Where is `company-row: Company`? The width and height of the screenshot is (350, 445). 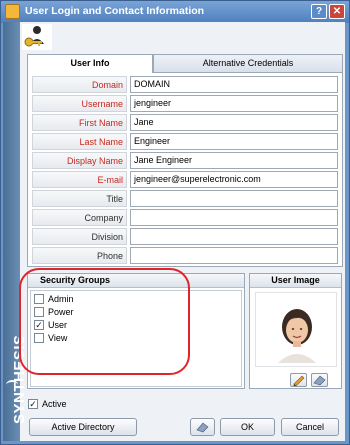
company-row: Company is located at coordinates (187, 217).